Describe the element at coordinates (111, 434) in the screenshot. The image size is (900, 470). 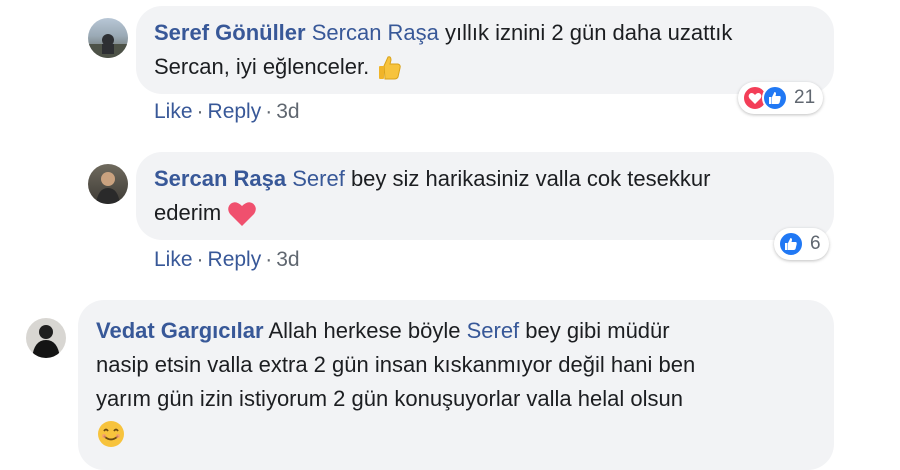
I see `smiling-face-icon` at that location.